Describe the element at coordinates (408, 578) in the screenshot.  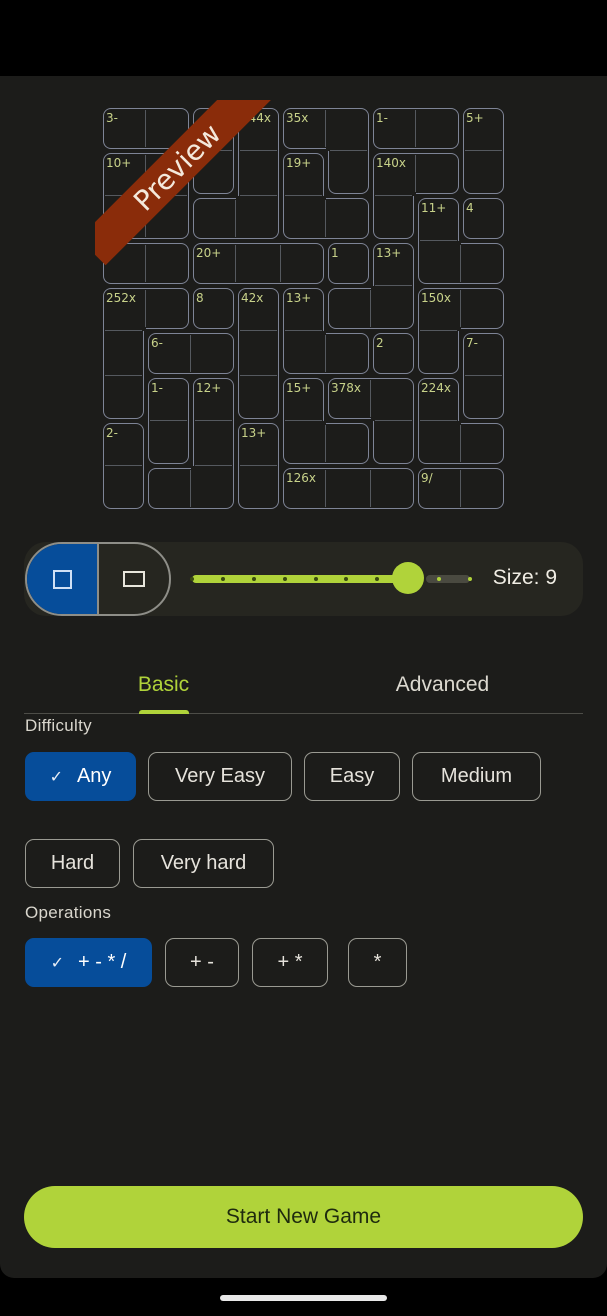
I see `slider-thumb` at that location.